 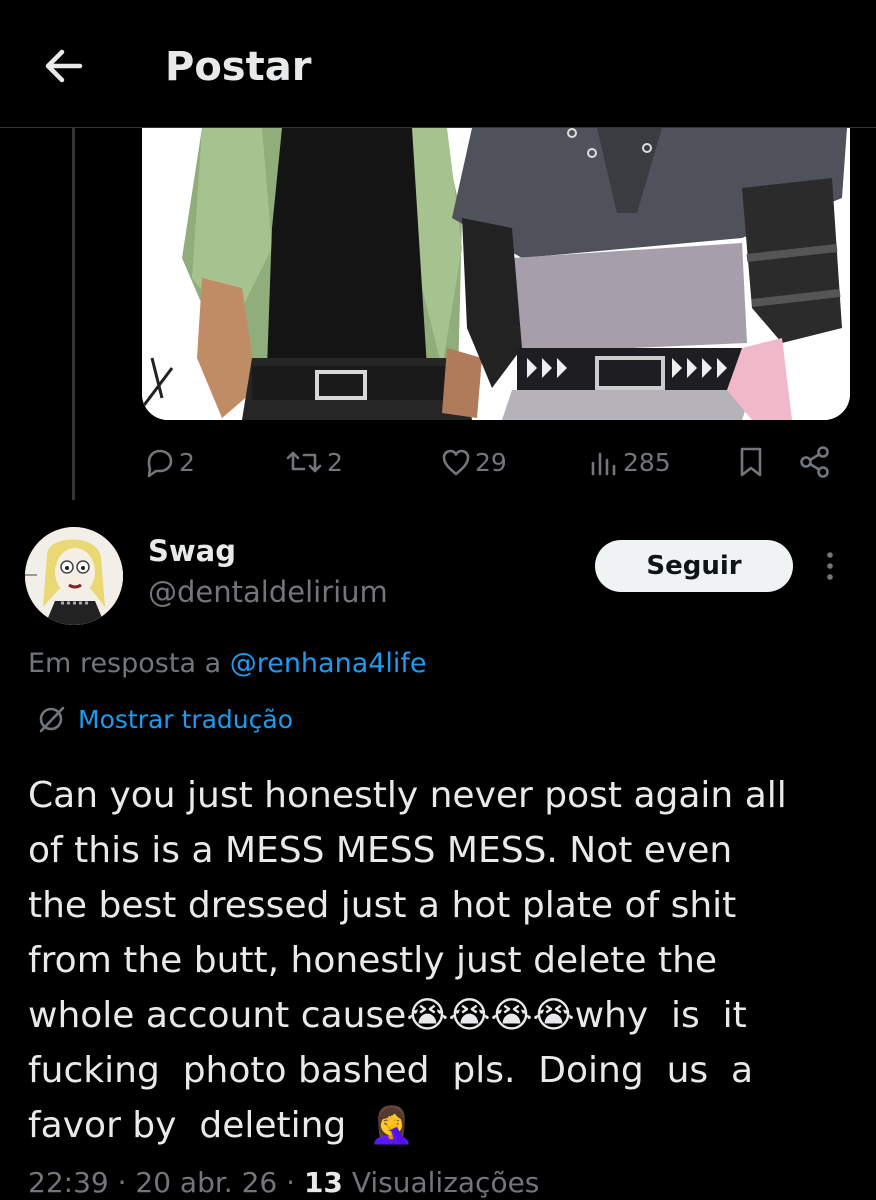 I want to click on author-name: Swag, so click(x=192, y=551).